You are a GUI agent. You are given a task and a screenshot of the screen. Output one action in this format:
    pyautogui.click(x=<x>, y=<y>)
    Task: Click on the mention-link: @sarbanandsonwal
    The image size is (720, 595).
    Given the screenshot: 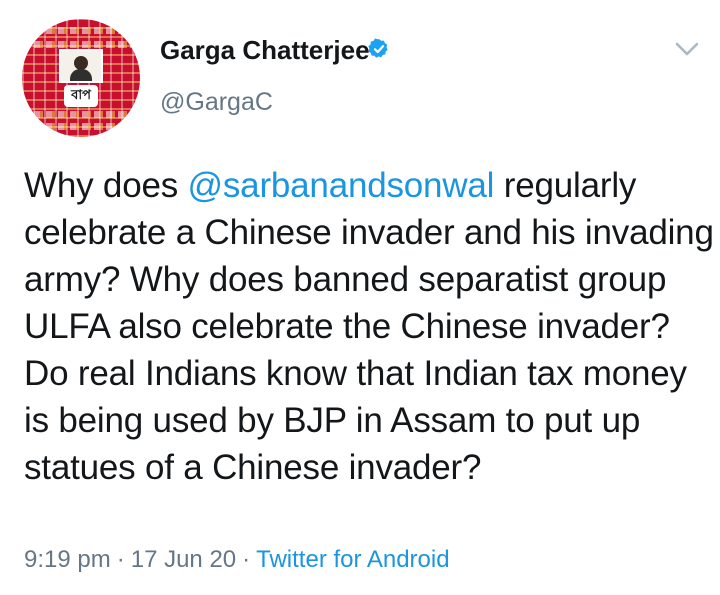 What is the action you would take?
    pyautogui.click(x=341, y=185)
    